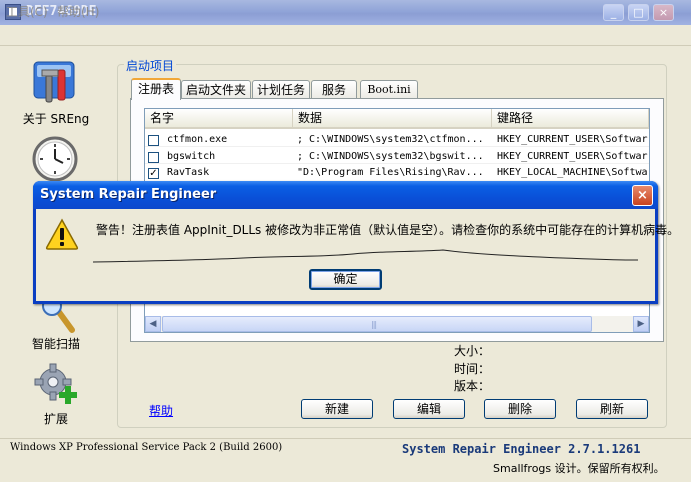 The height and width of the screenshot is (482, 691). What do you see at coordinates (57, 385) in the screenshot?
I see `gear-plus-icon` at bounding box center [57, 385].